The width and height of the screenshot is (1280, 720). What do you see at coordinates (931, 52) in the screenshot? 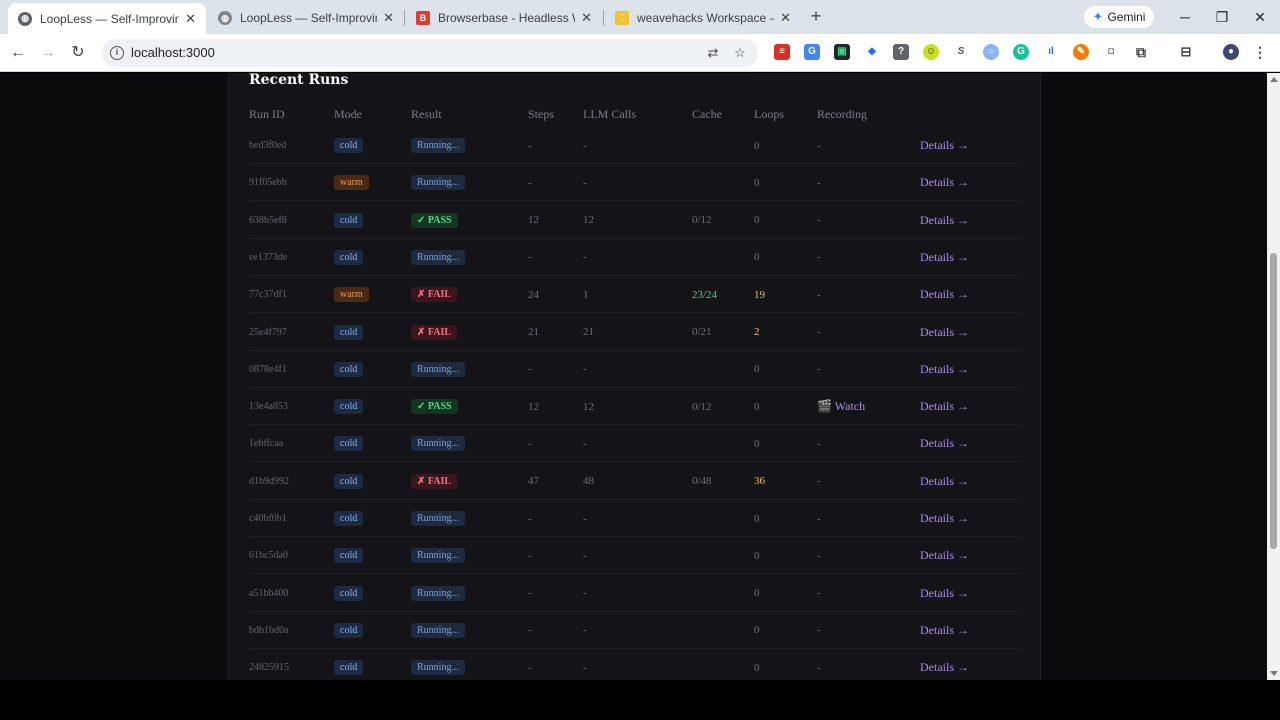
I see `extension-face-icon: ☺` at bounding box center [931, 52].